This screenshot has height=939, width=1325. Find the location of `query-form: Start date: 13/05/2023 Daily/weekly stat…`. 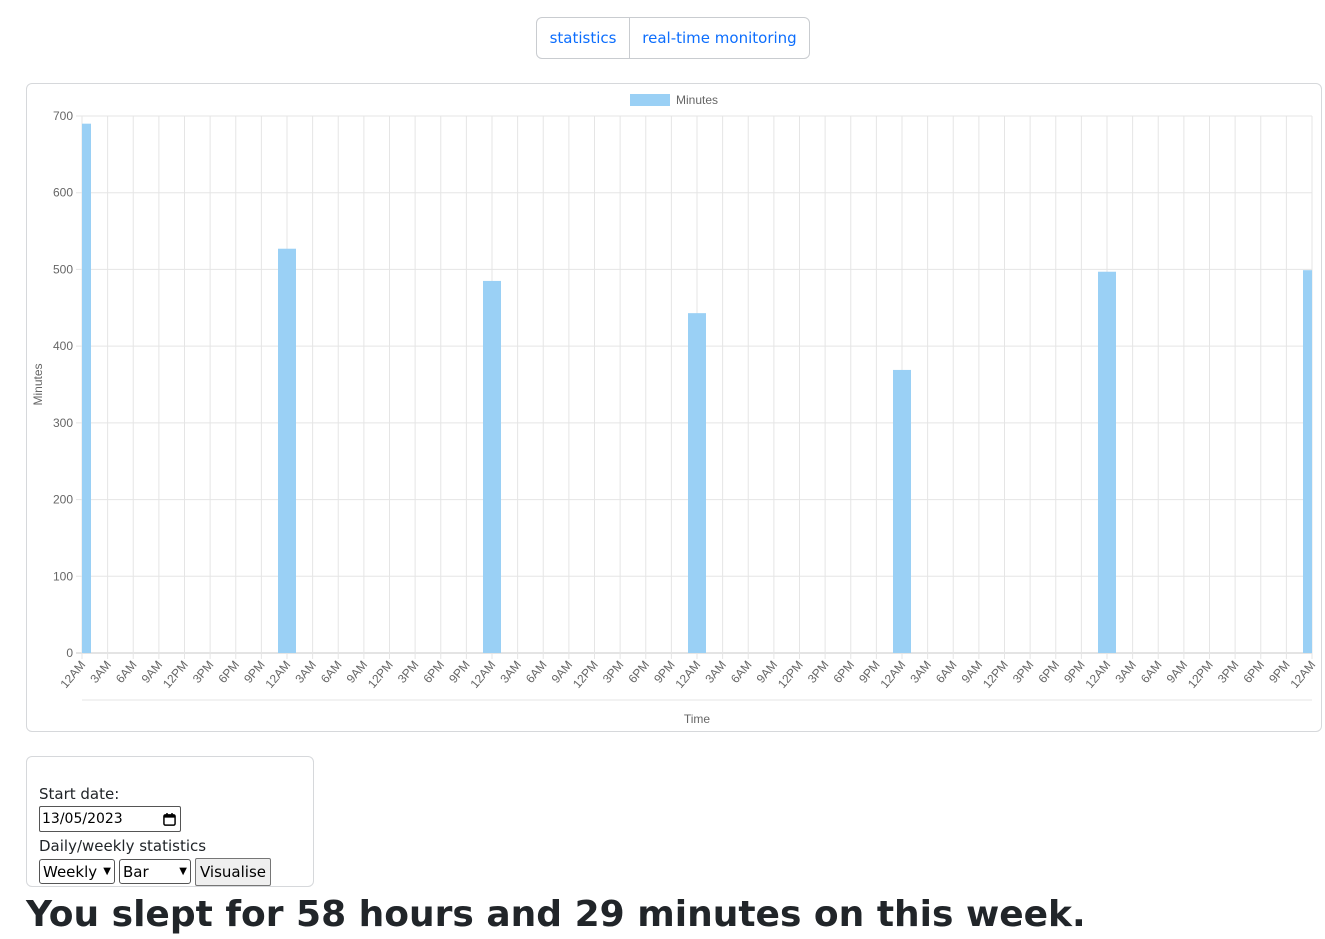

query-form: Start date: 13/05/2023 Daily/weekly stat… is located at coordinates (170, 821).